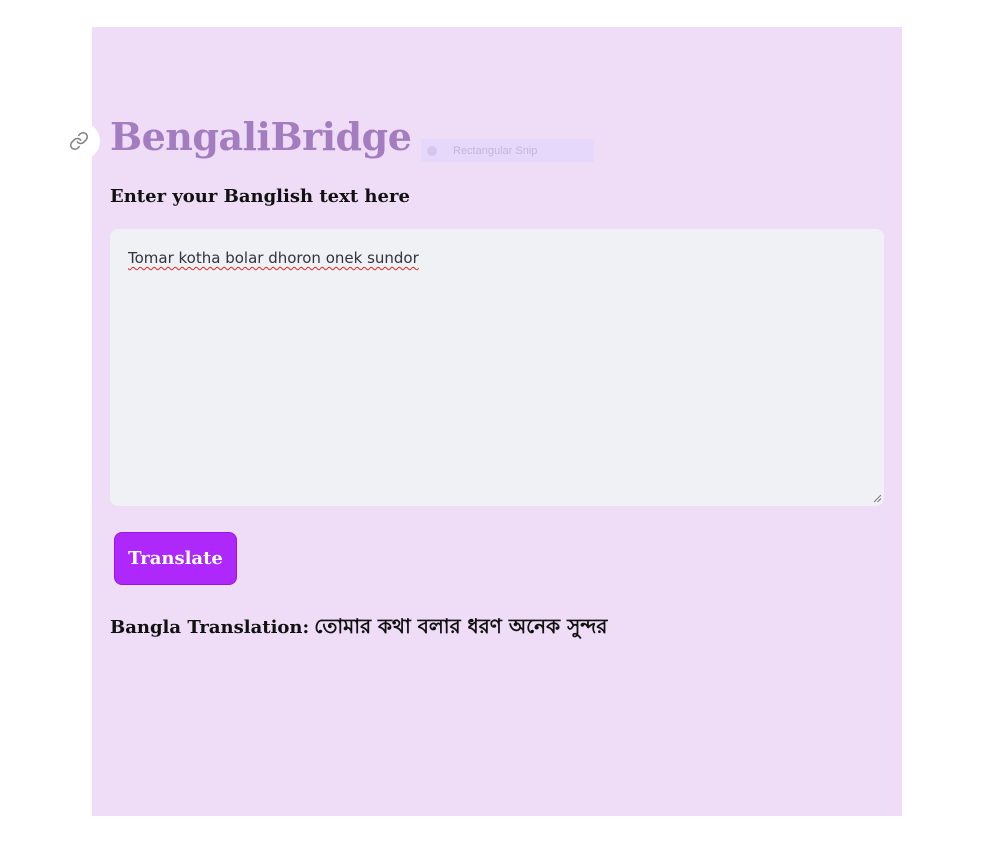  What do you see at coordinates (877, 498) in the screenshot?
I see `resize-grip-icon` at bounding box center [877, 498].